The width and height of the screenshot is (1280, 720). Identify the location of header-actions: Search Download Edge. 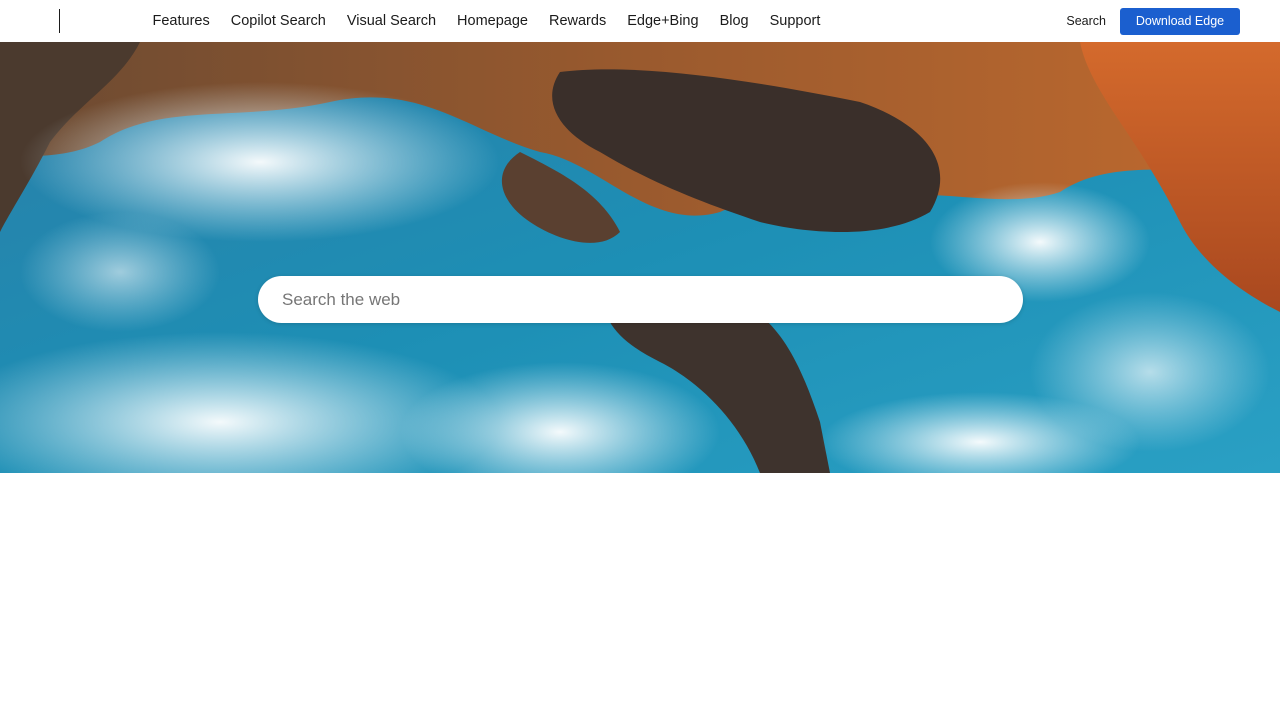
(1153, 21).